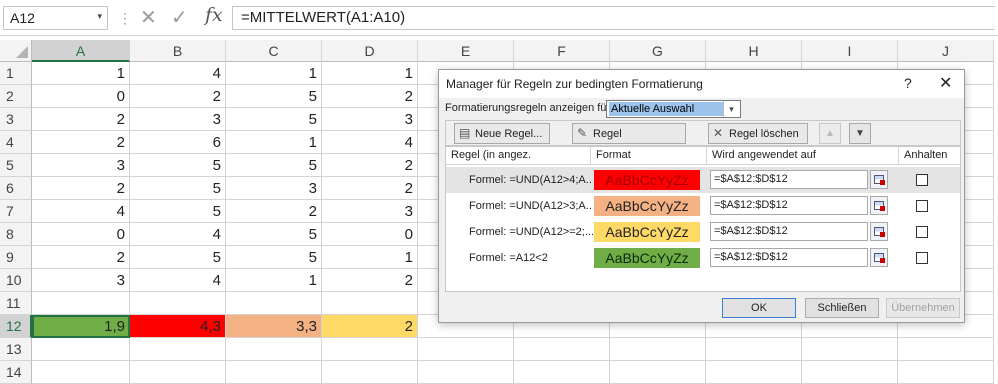  What do you see at coordinates (703, 258) in the screenshot?
I see `rule-row: Formel: =A12<2 AaBbCcYyZz =$A$12:$D$12` at bounding box center [703, 258].